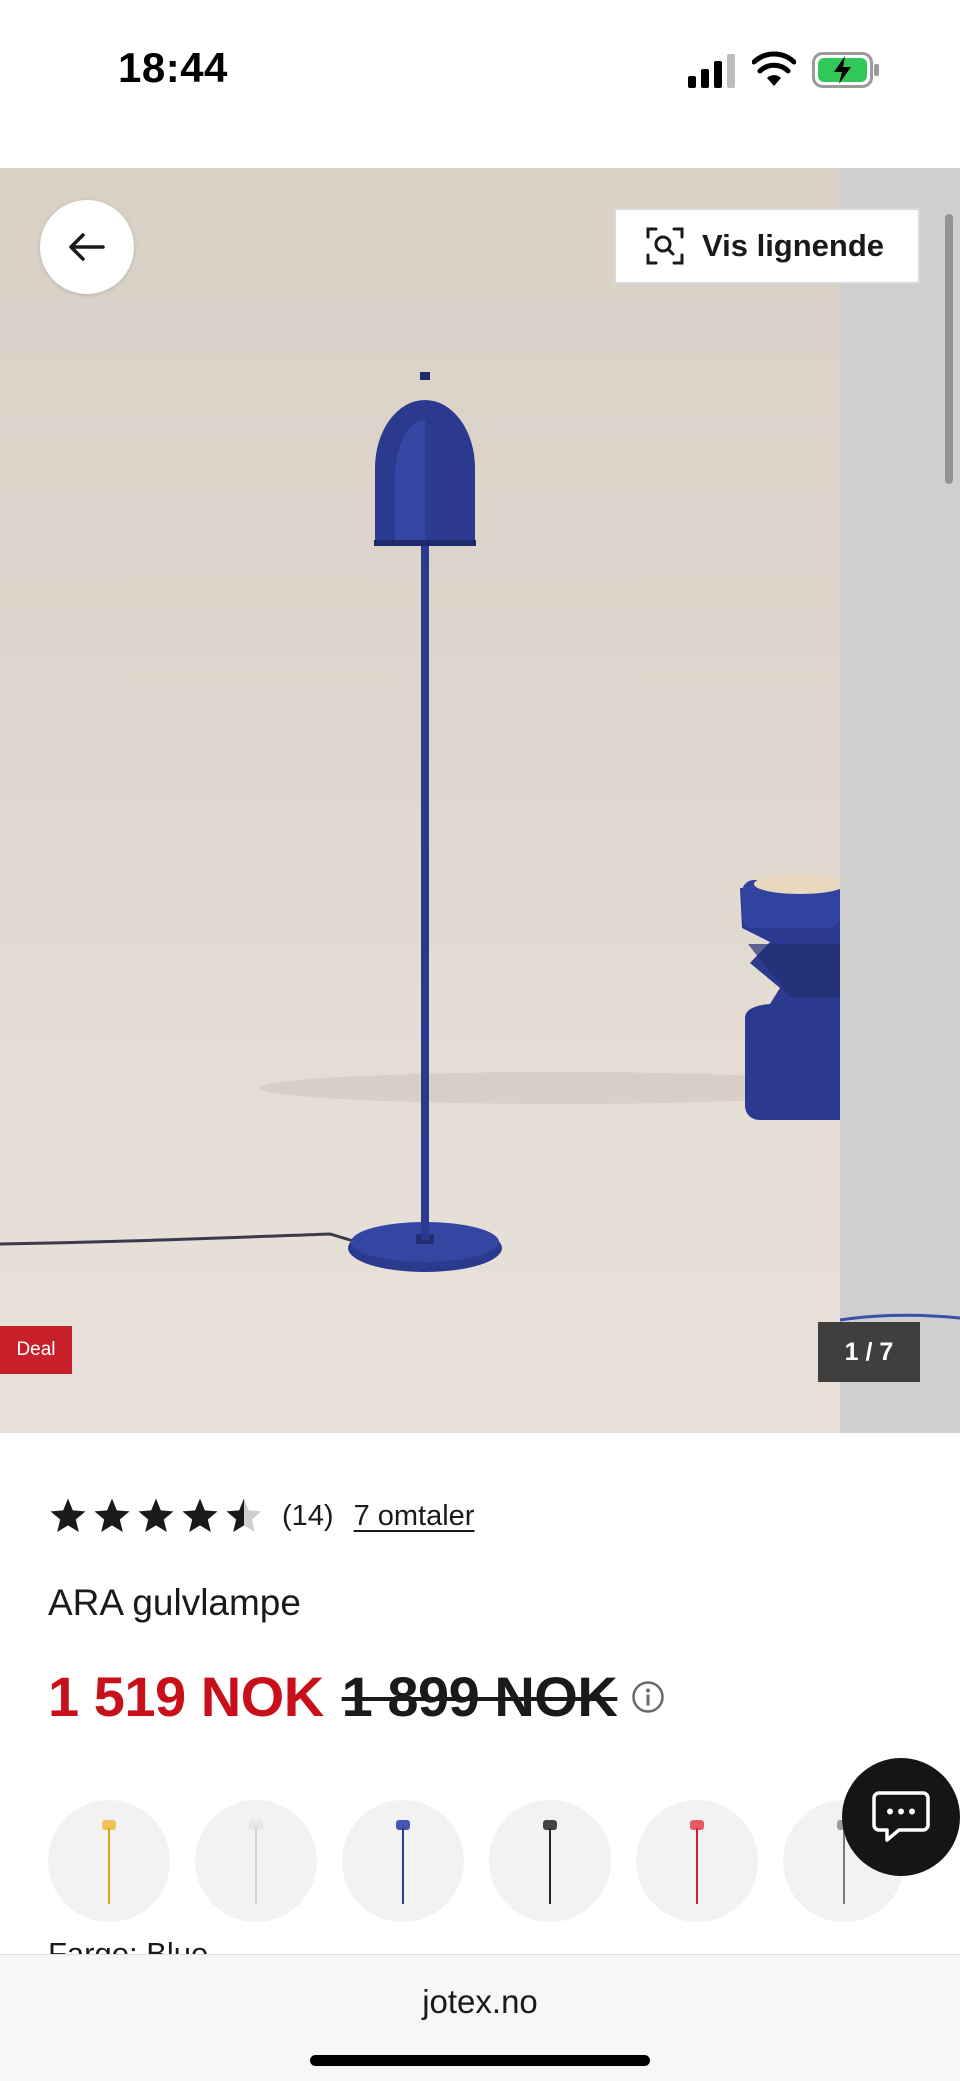 The width and height of the screenshot is (960, 2081). I want to click on wifi-icon, so click(774, 68).